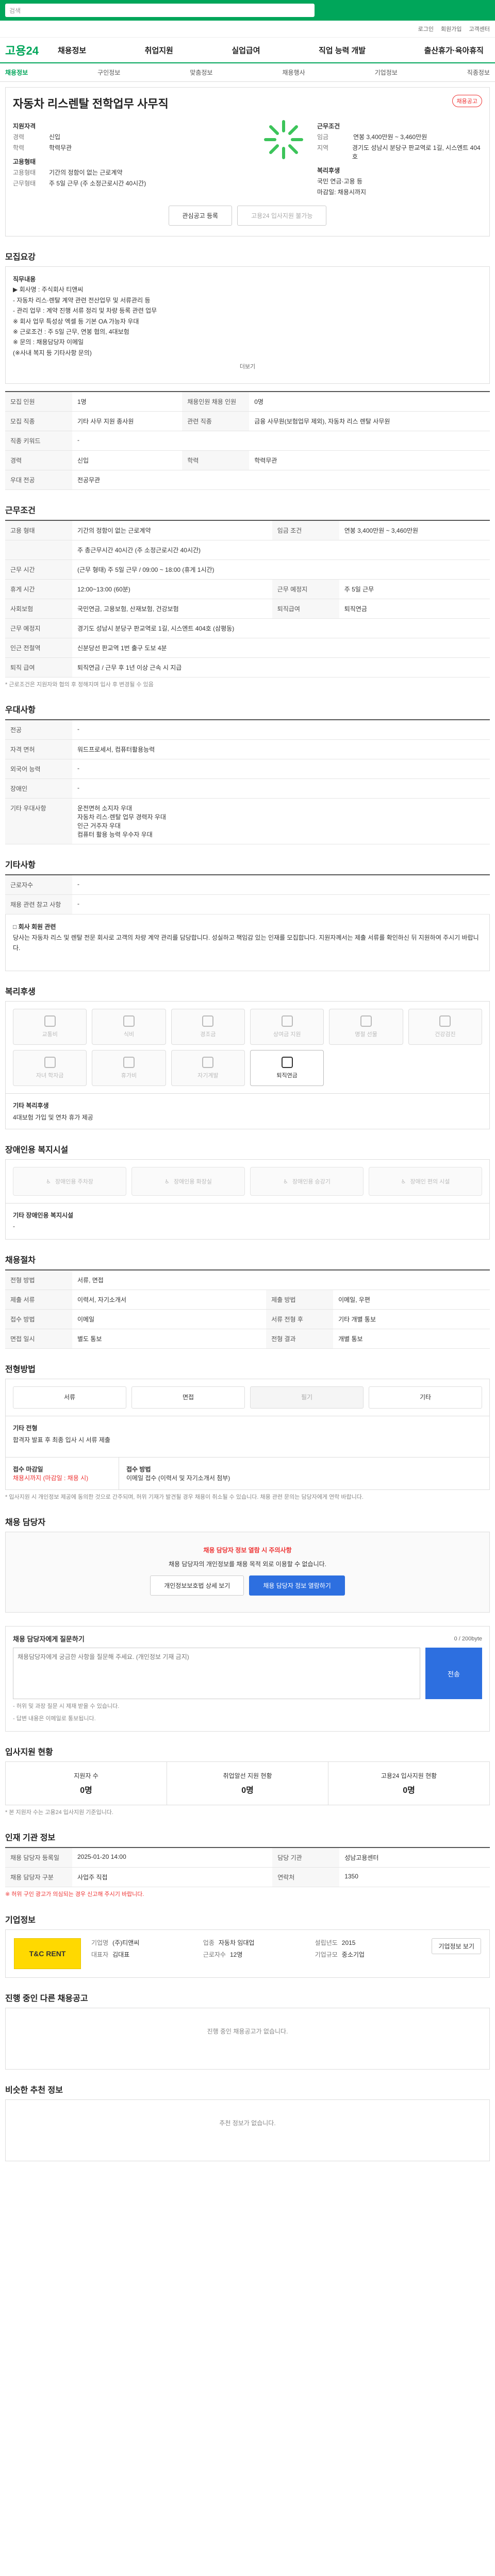 The height and width of the screenshot is (2576, 495). What do you see at coordinates (200, 216) in the screenshot?
I see `interest-button: 관심공고 등록` at bounding box center [200, 216].